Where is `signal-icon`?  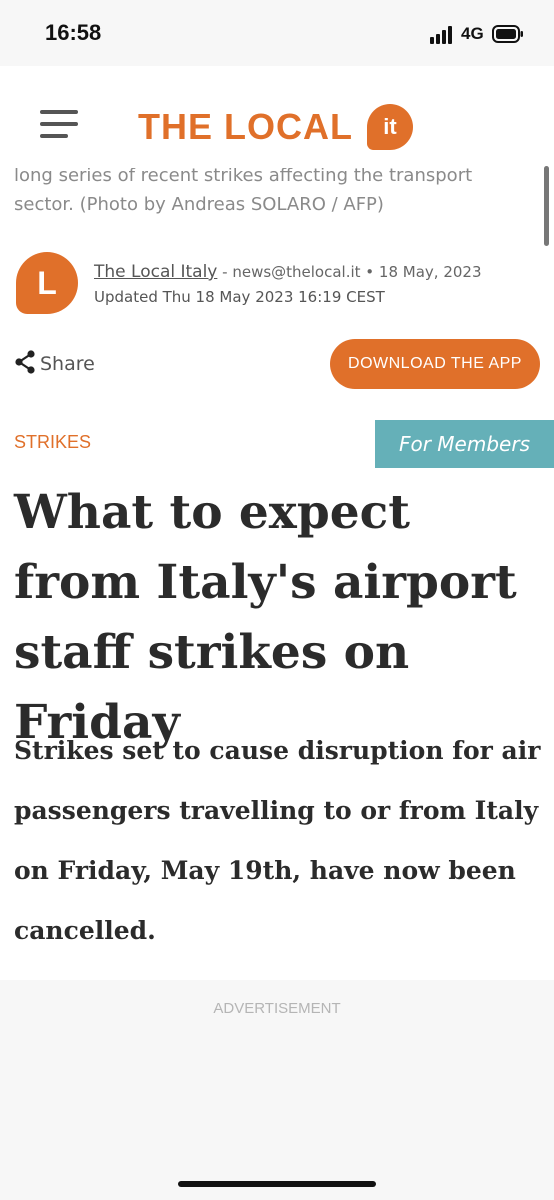 signal-icon is located at coordinates (443, 35).